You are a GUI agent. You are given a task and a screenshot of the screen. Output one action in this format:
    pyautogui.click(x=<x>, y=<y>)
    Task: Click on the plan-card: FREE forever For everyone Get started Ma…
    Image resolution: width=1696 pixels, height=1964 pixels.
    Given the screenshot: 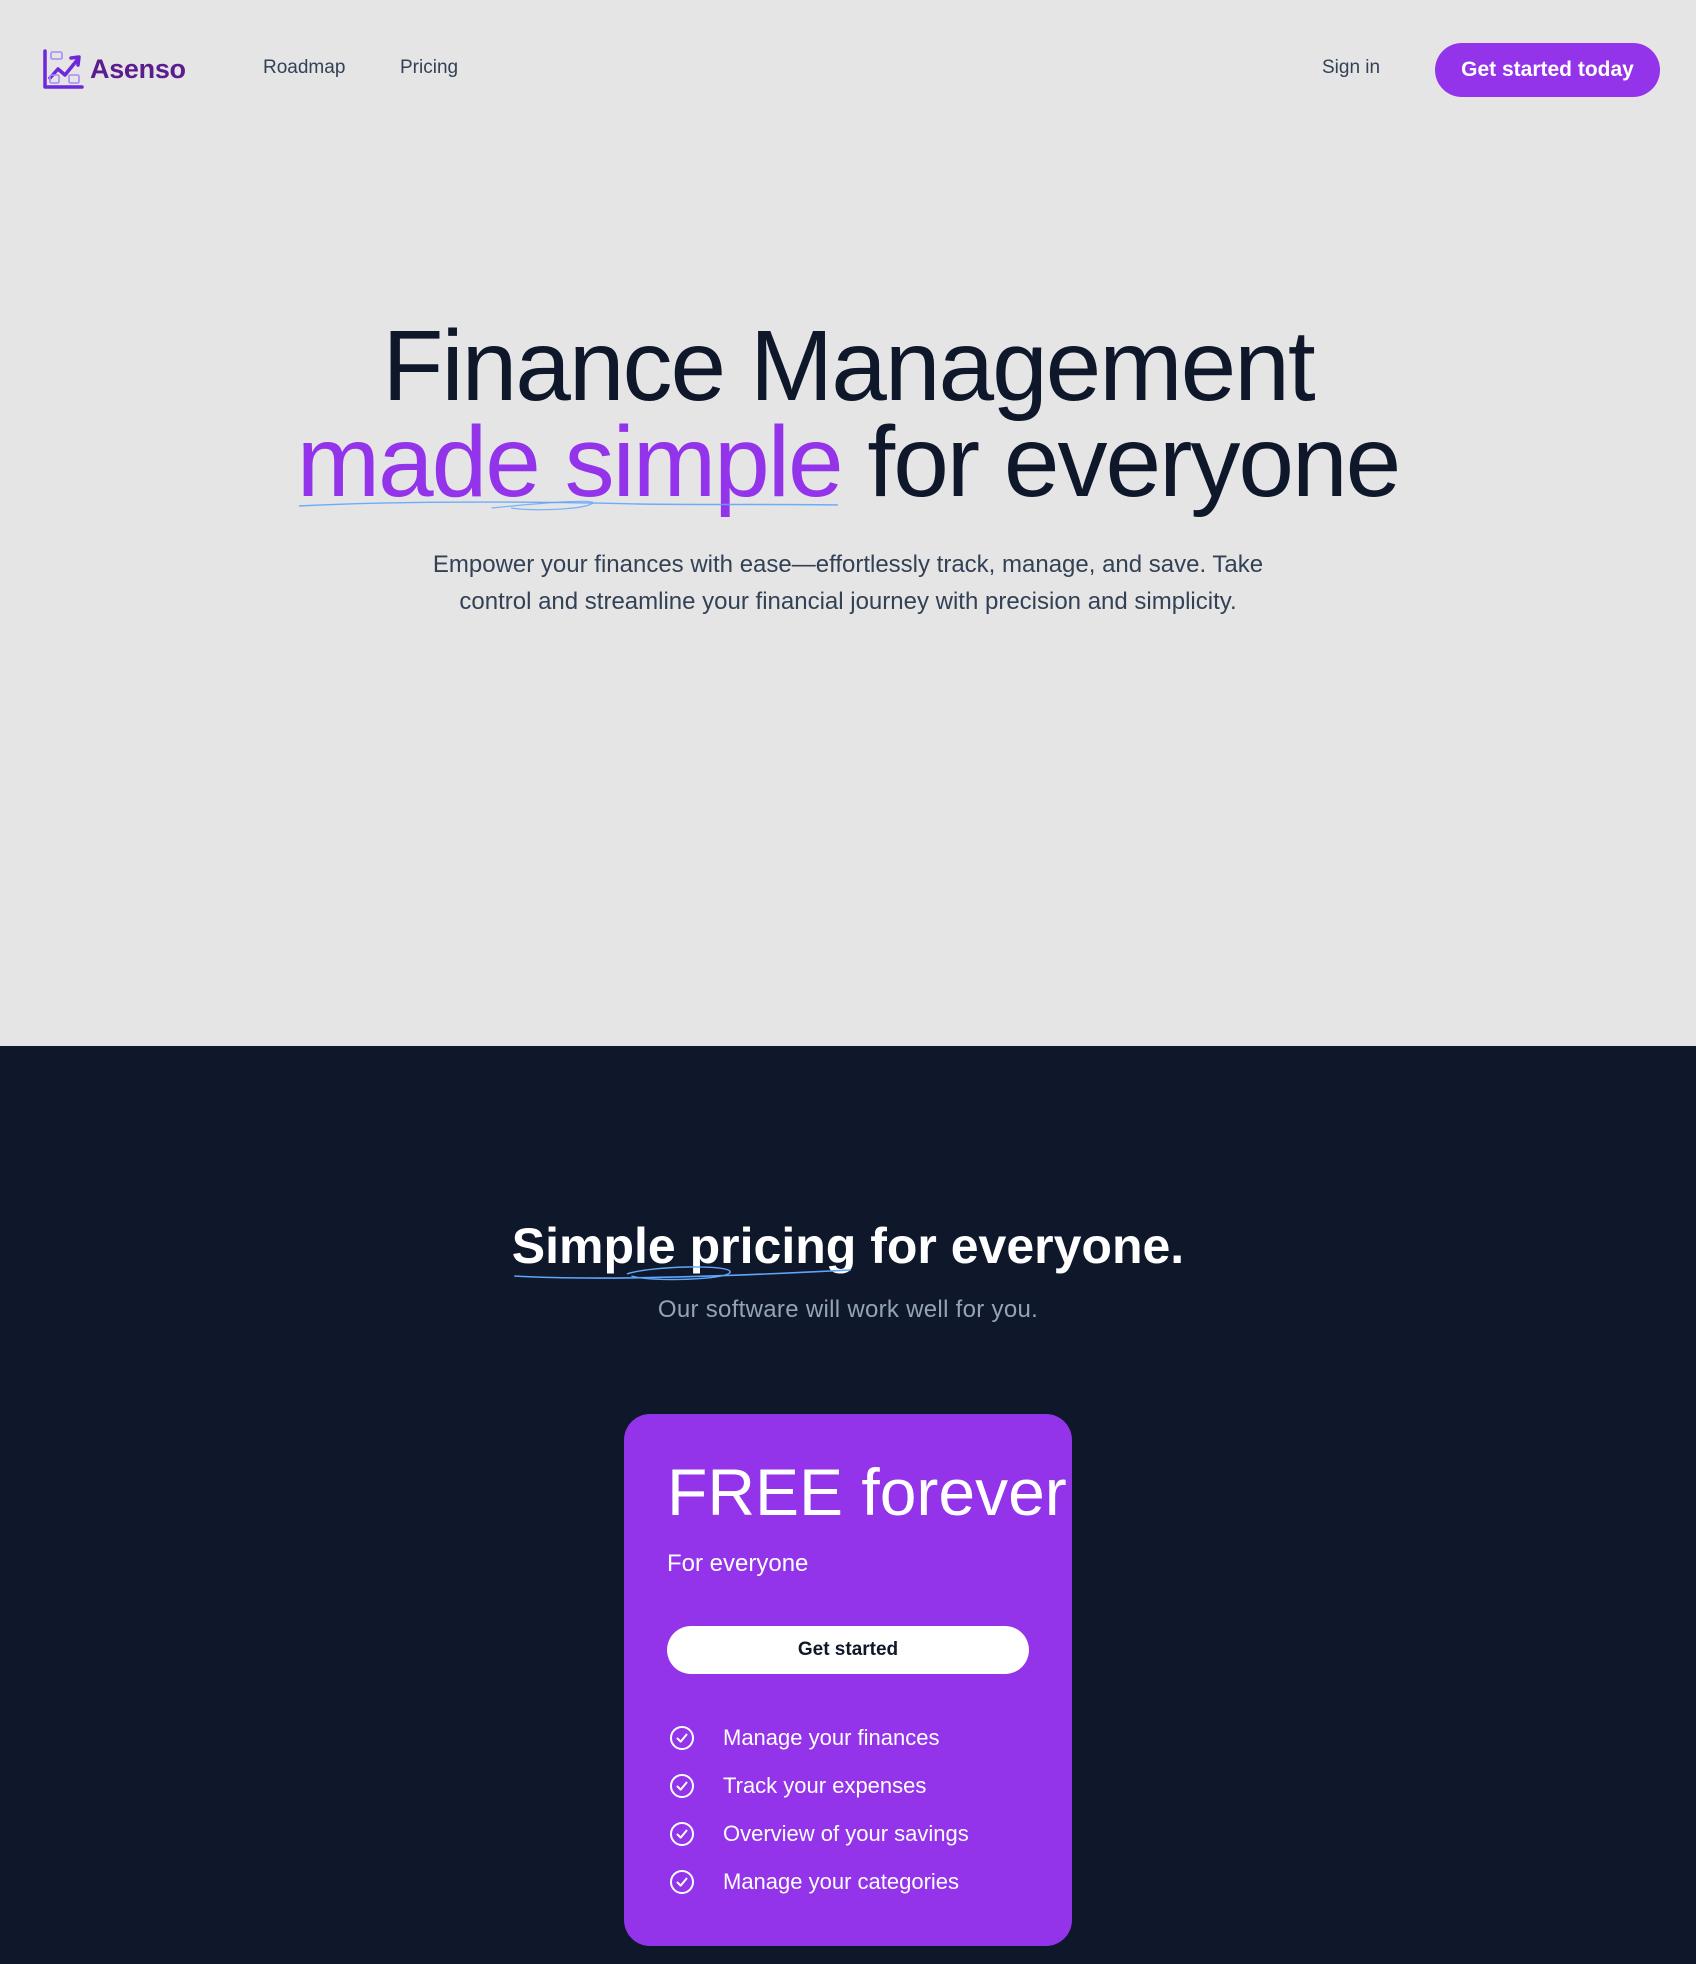 What is the action you would take?
    pyautogui.click(x=848, y=1680)
    